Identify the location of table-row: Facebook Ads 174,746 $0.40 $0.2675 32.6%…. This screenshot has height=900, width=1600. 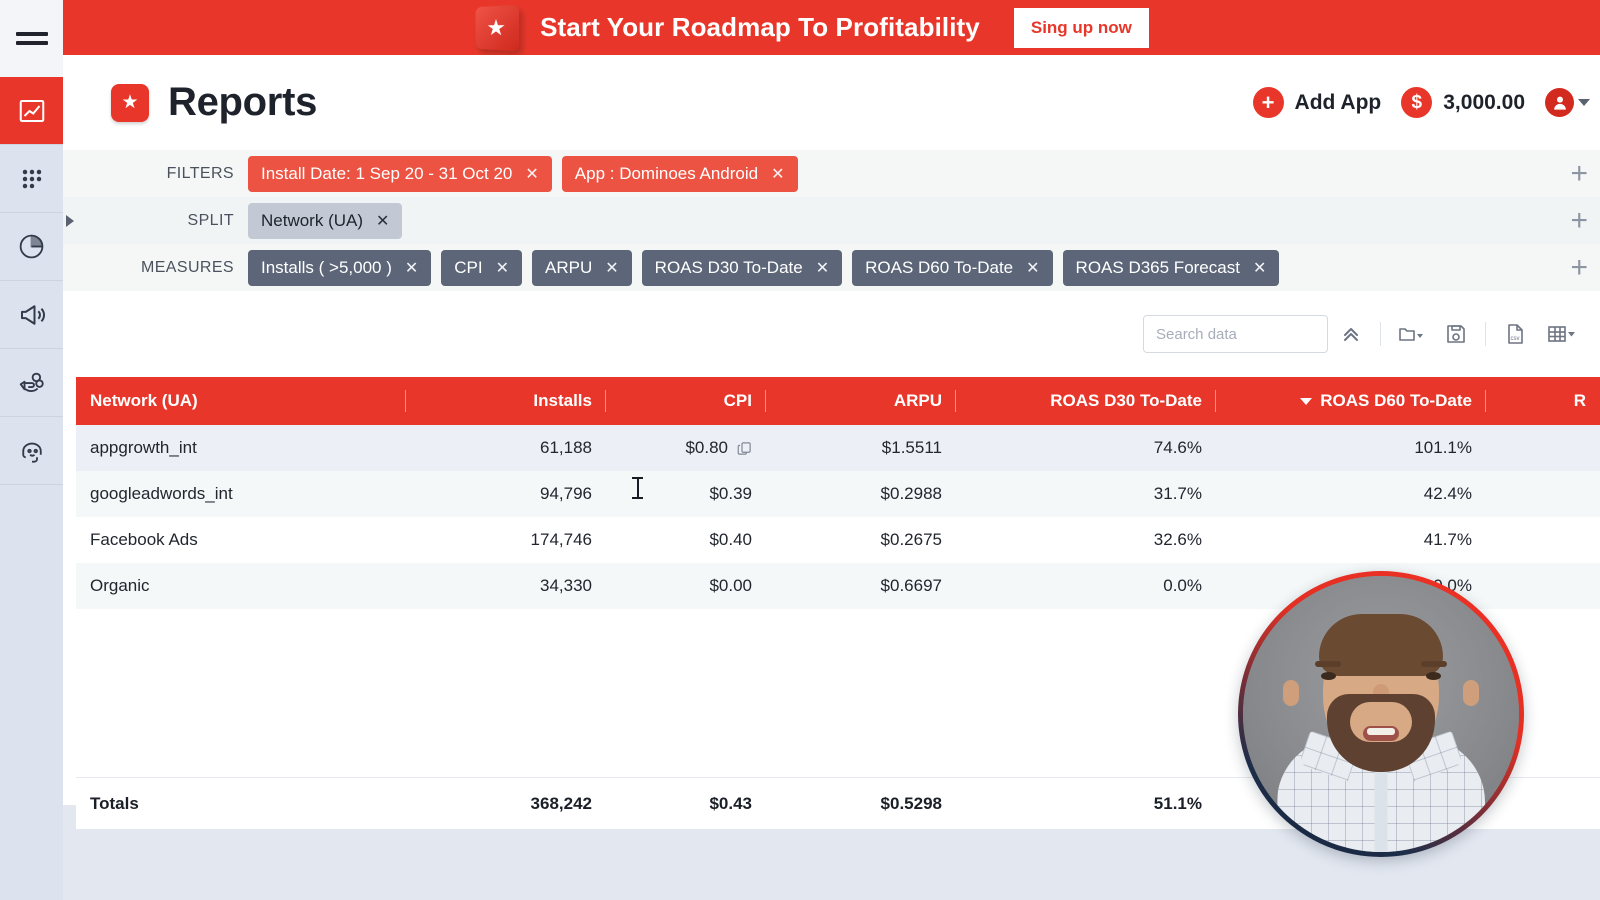
(838, 540).